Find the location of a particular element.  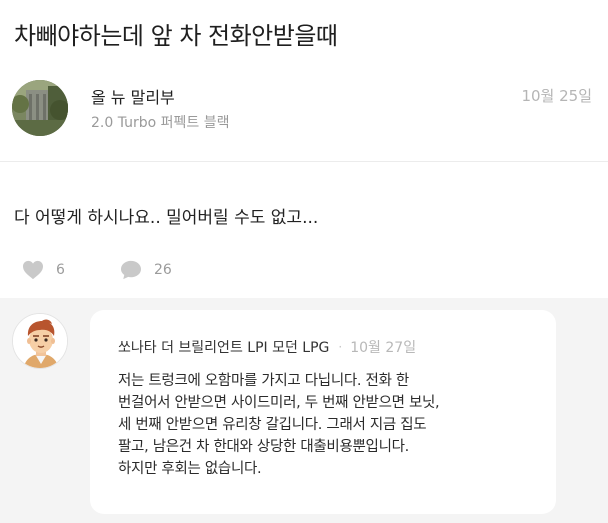

post-title: 차빼야하는데 앞 차 전화안받을때 is located at coordinates (176, 36).